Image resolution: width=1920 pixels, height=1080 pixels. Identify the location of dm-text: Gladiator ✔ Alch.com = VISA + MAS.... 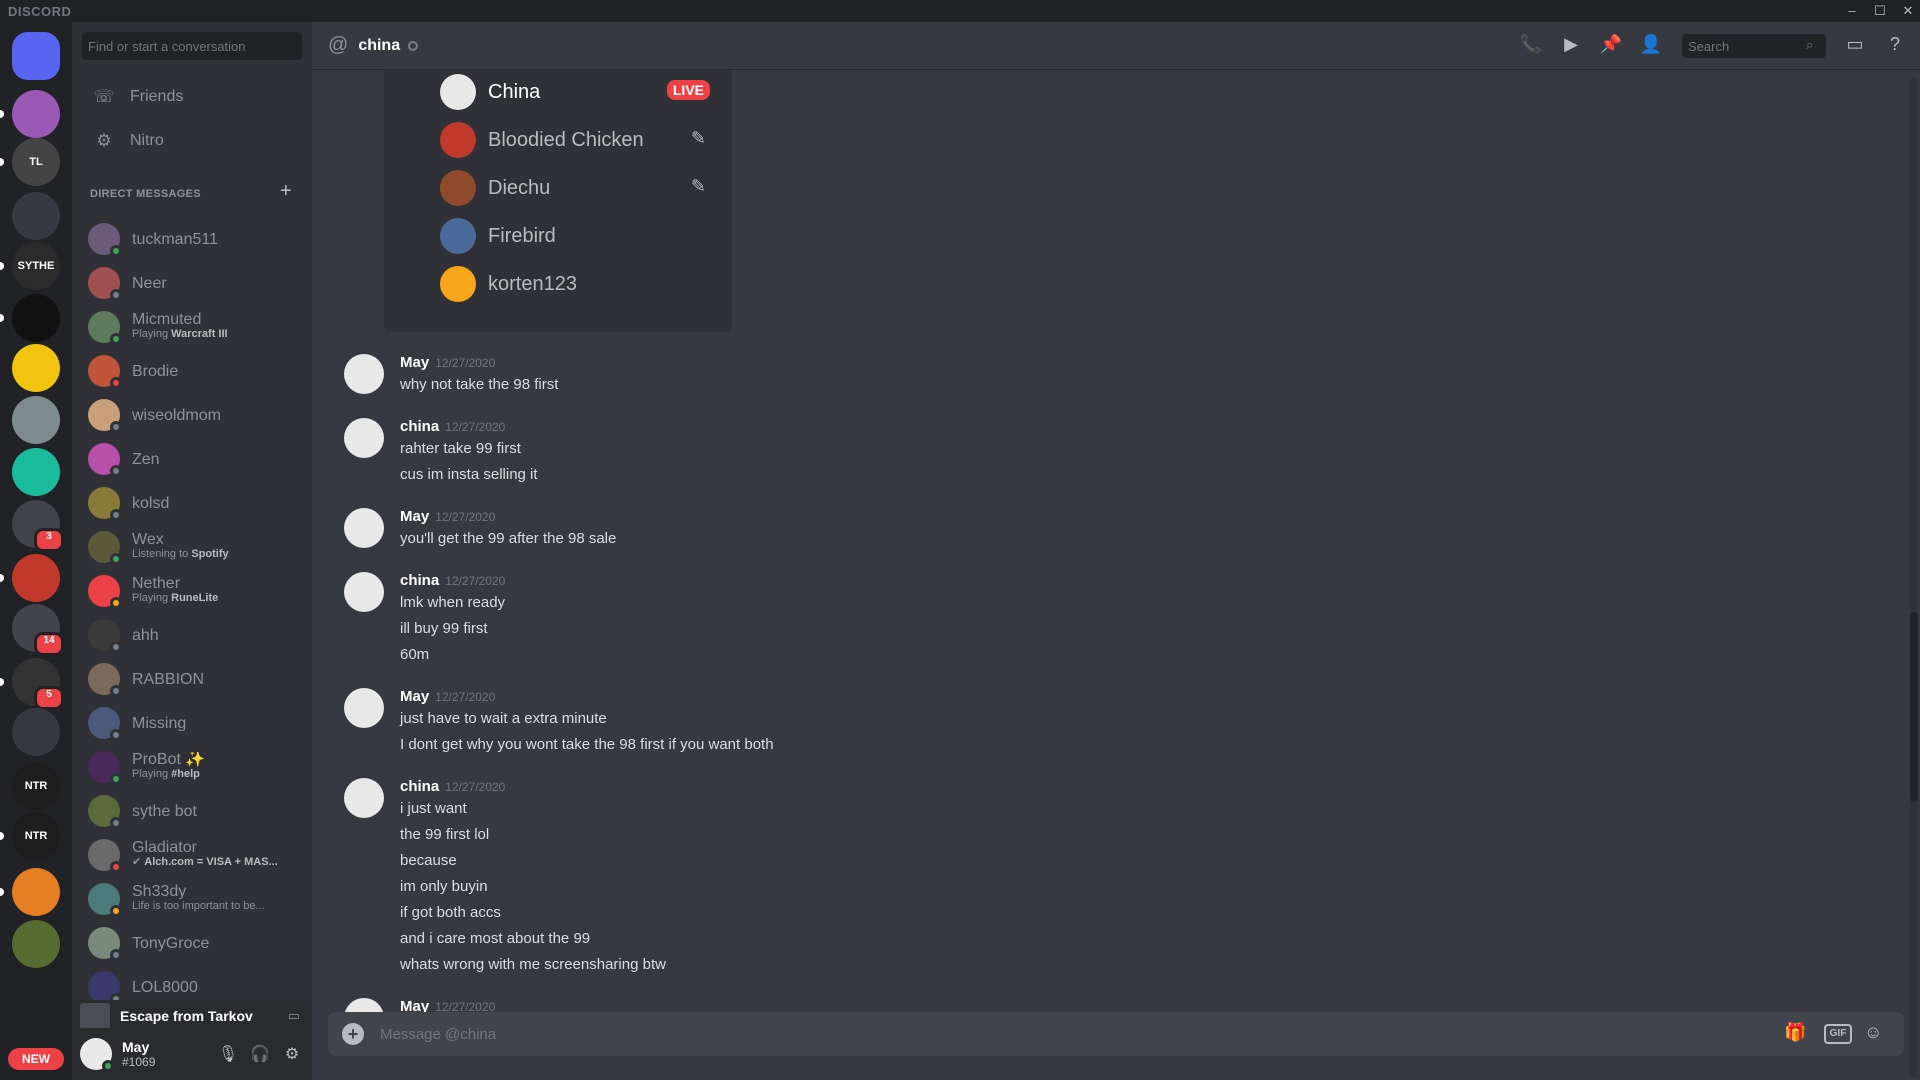
(205, 855).